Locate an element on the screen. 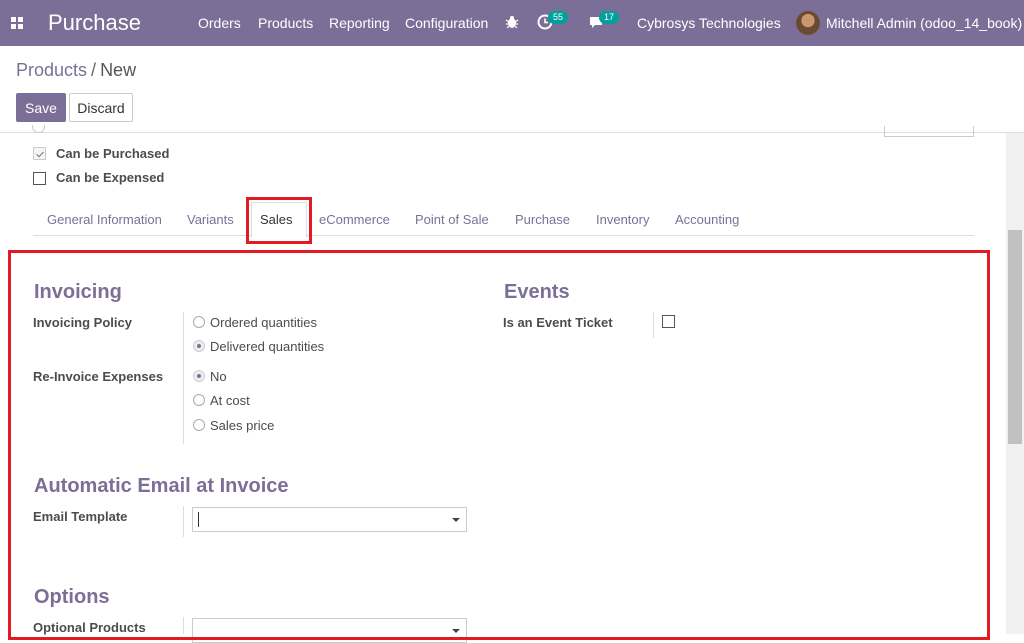 The width and height of the screenshot is (1024, 643). tab-accounting: Accounting is located at coordinates (707, 219).